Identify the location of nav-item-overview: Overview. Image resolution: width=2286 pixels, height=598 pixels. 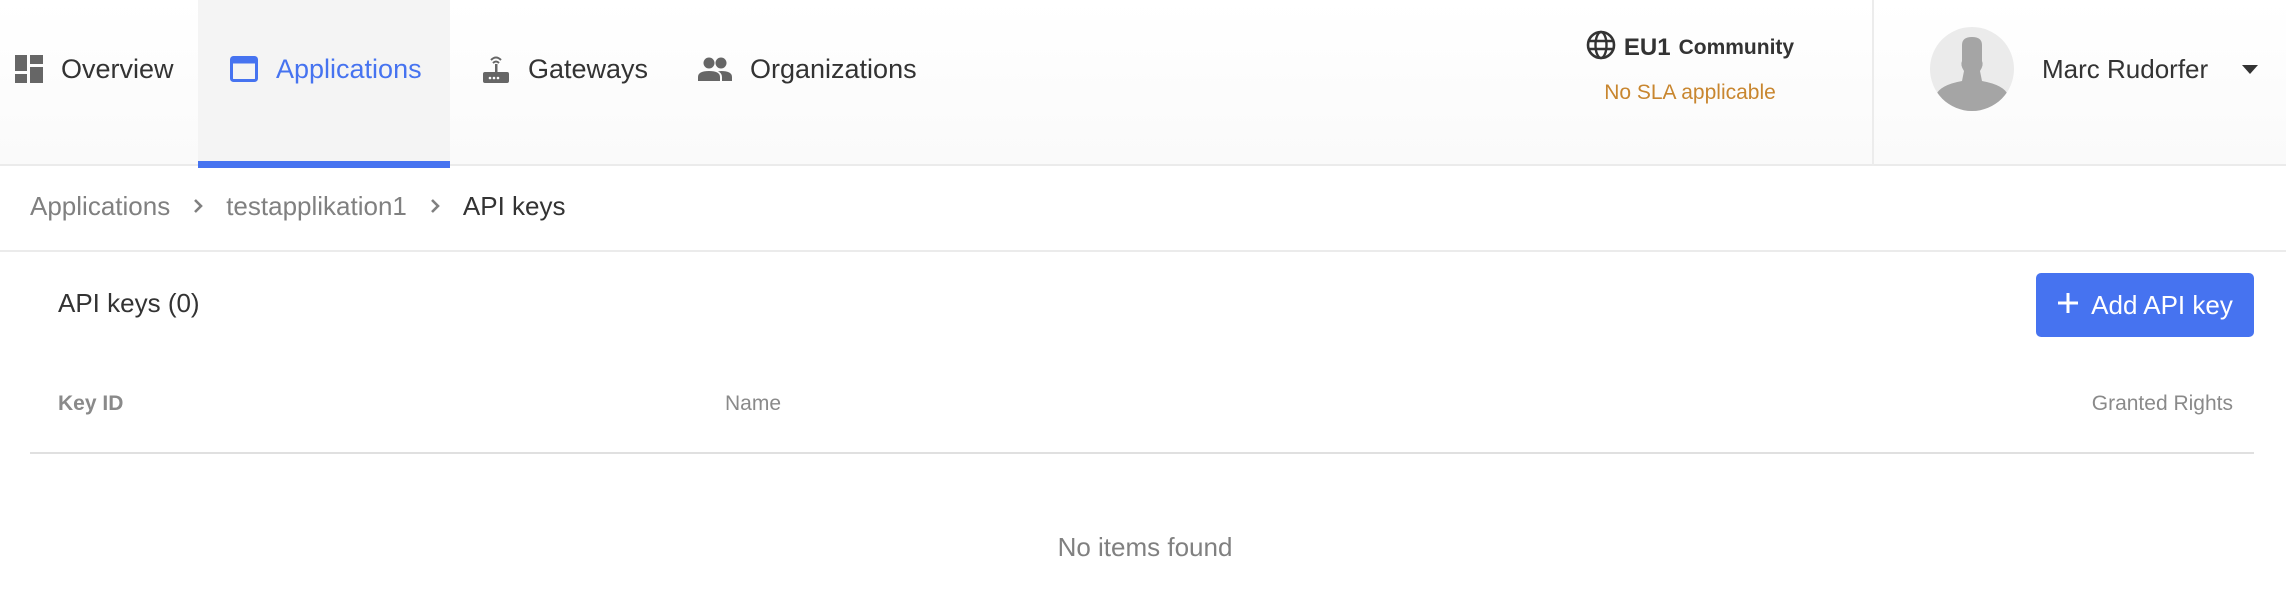
(99, 83).